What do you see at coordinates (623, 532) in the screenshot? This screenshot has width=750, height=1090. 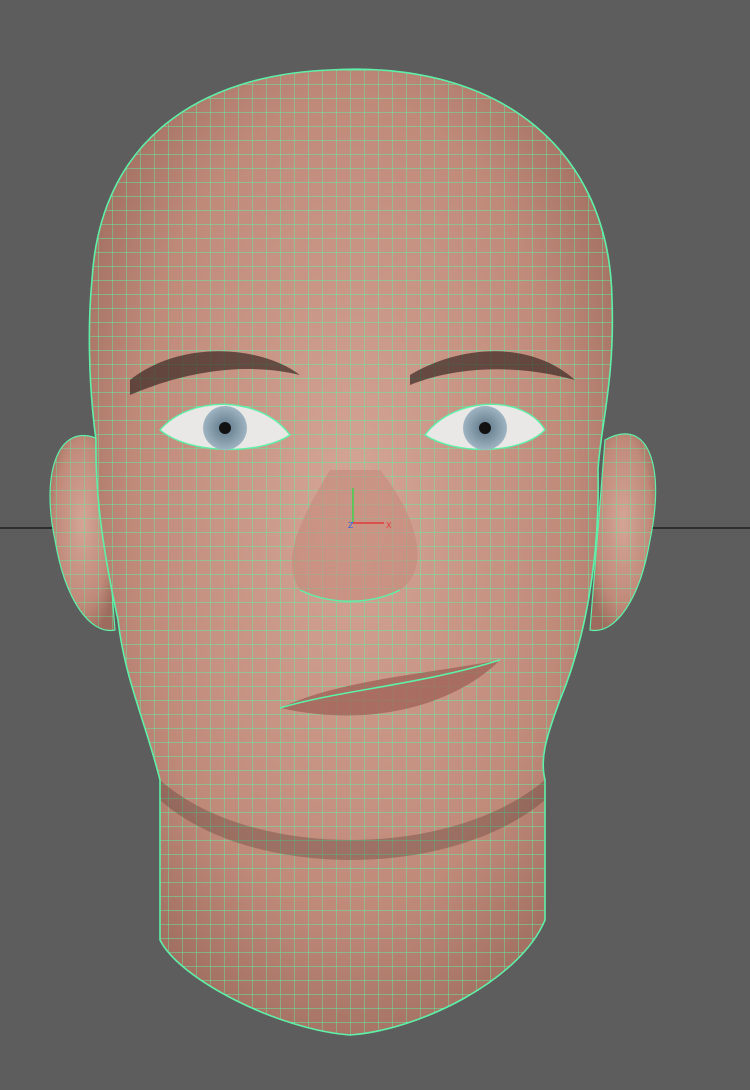 I see `right-ear` at bounding box center [623, 532].